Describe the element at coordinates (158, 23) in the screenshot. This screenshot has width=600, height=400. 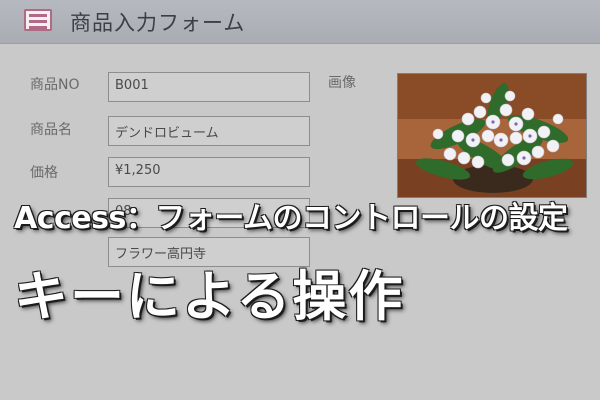
I see `form-title: 商品入力フォーム` at that location.